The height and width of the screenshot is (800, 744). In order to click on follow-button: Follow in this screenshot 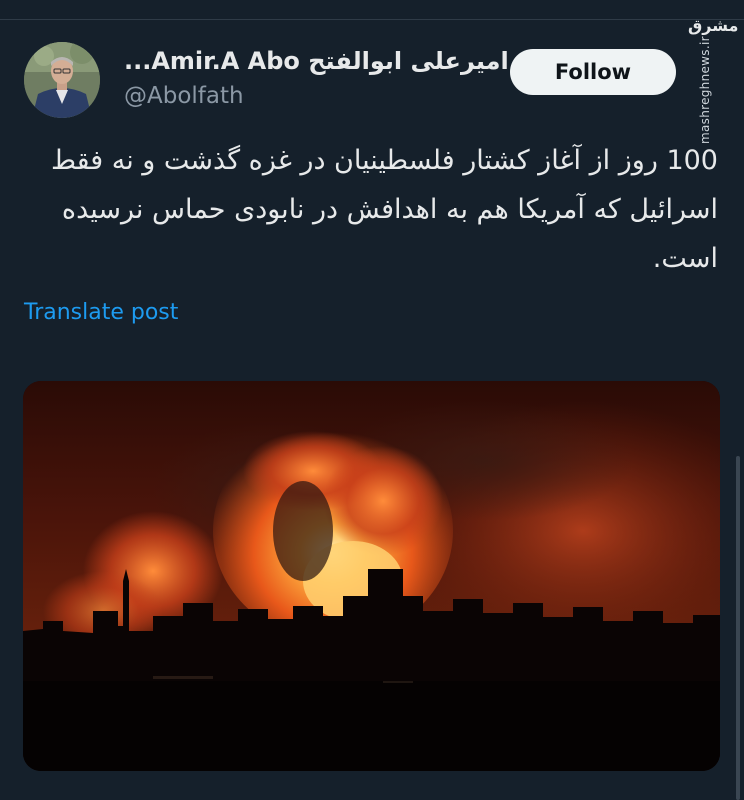, I will do `click(593, 72)`.